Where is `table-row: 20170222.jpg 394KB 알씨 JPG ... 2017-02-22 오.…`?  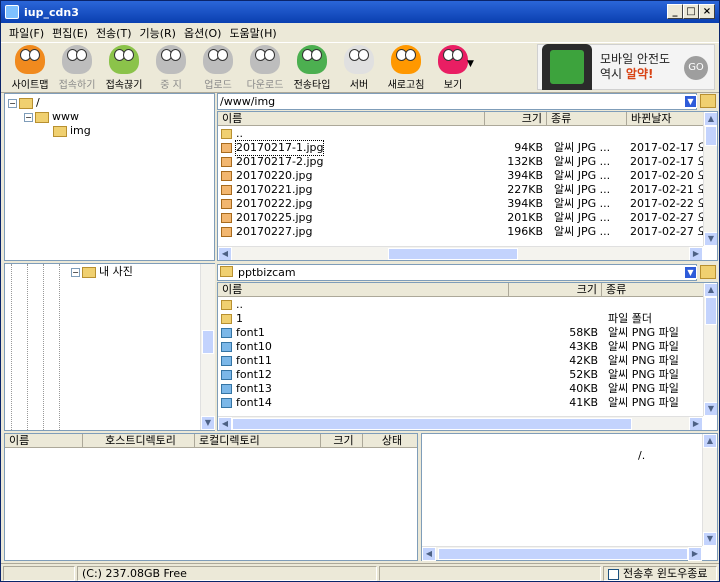
table-row: 20170222.jpg 394KB 알씨 JPG ... 2017-02-22 오.… is located at coordinates (467, 204).